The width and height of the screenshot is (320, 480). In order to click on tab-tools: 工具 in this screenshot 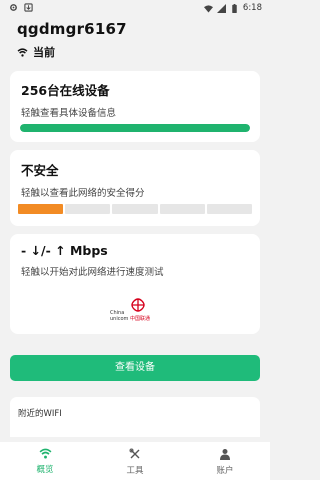, I will do `click(135, 461)`.